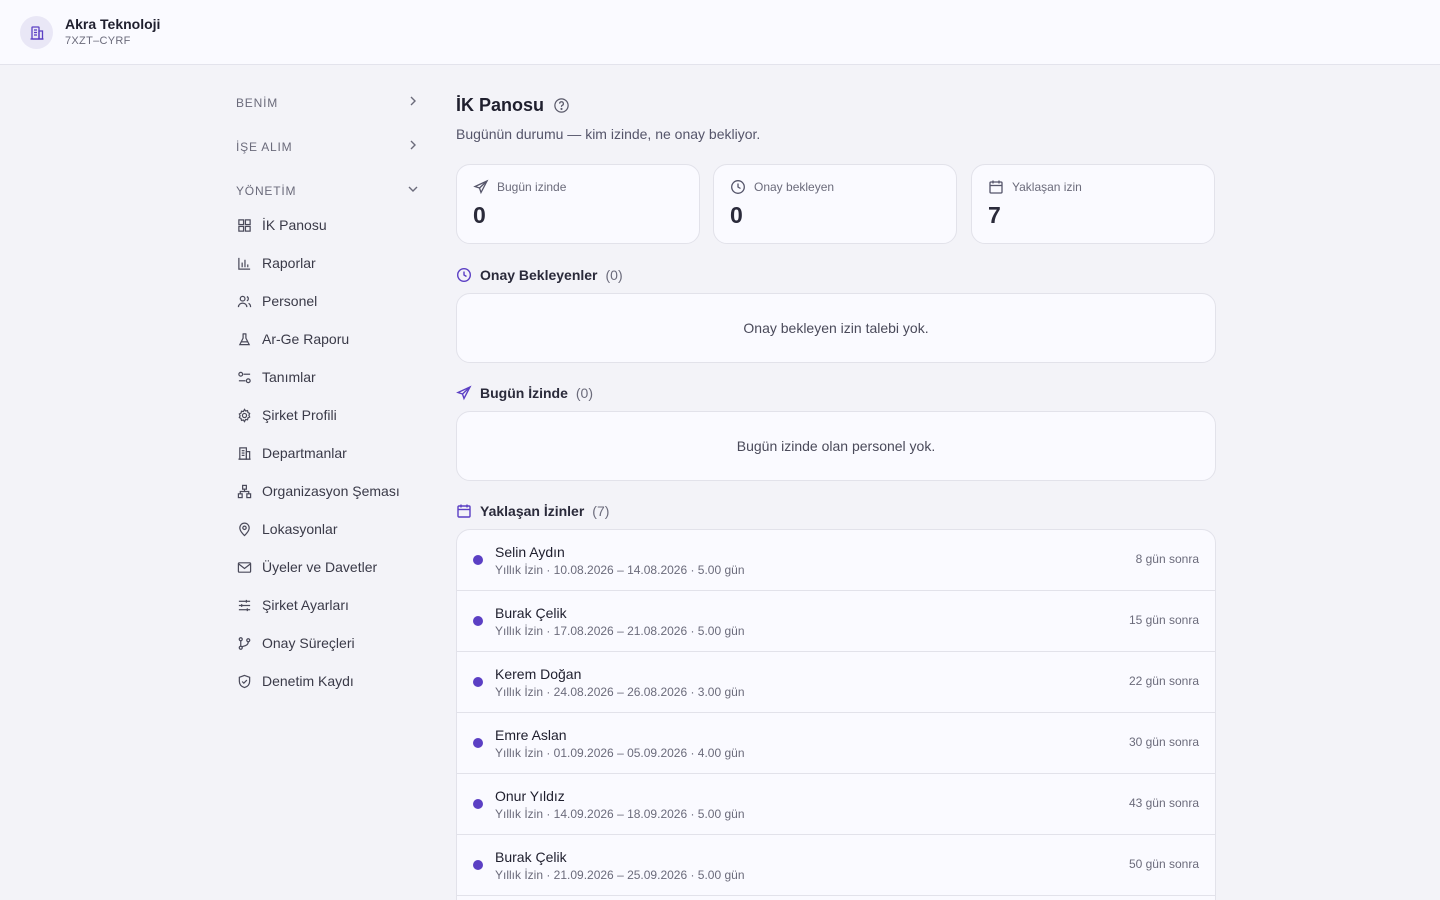 This screenshot has height=900, width=1440. I want to click on org-chart-icon, so click(244, 491).